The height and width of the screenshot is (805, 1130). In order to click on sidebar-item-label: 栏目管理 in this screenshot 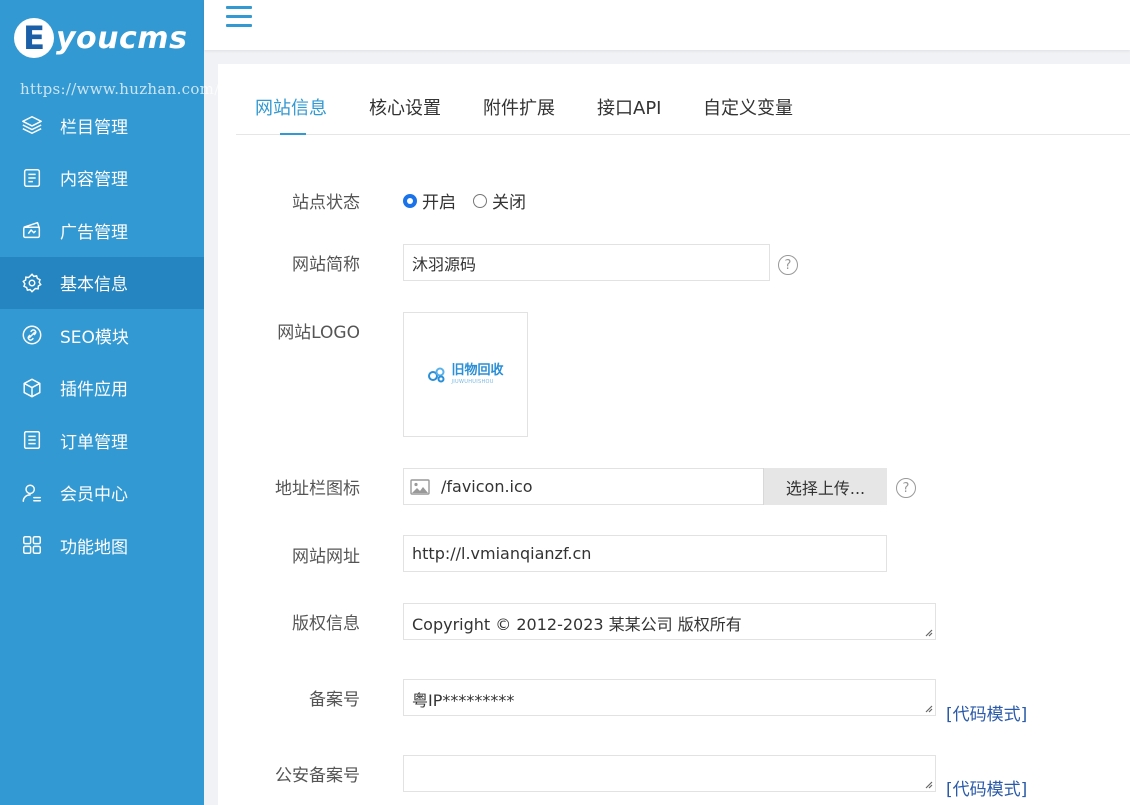, I will do `click(94, 127)`.